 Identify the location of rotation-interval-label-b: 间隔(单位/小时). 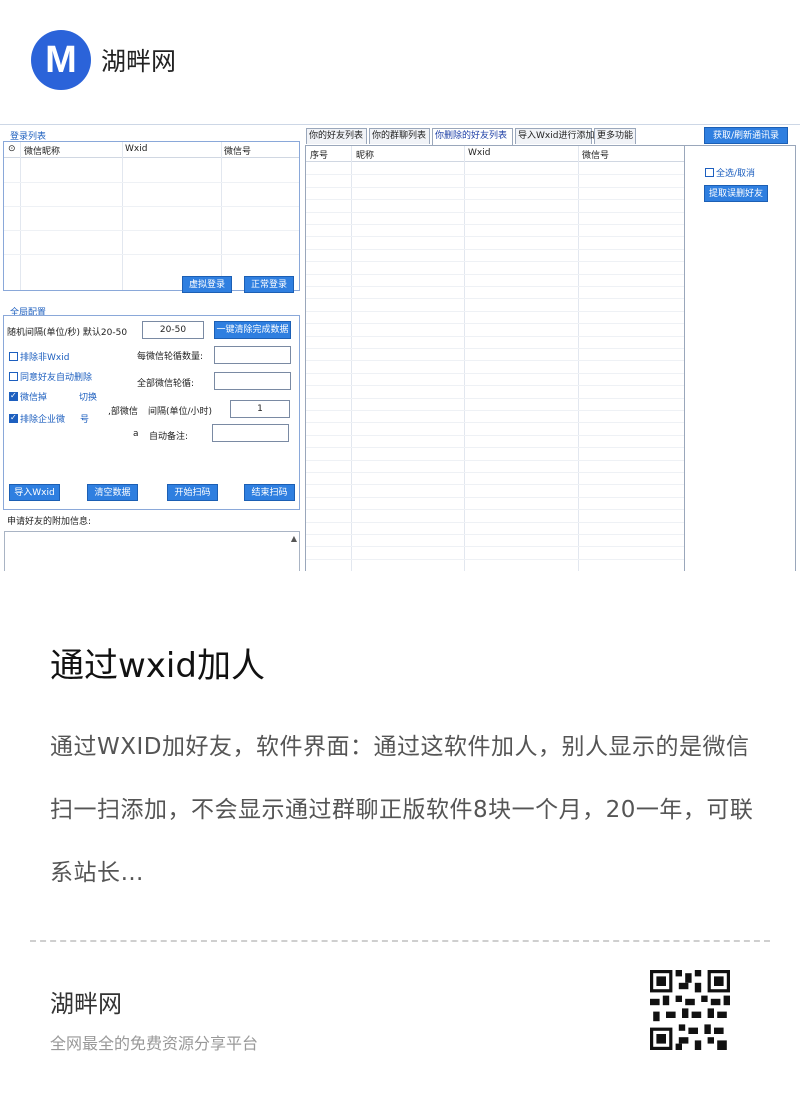
(180, 412).